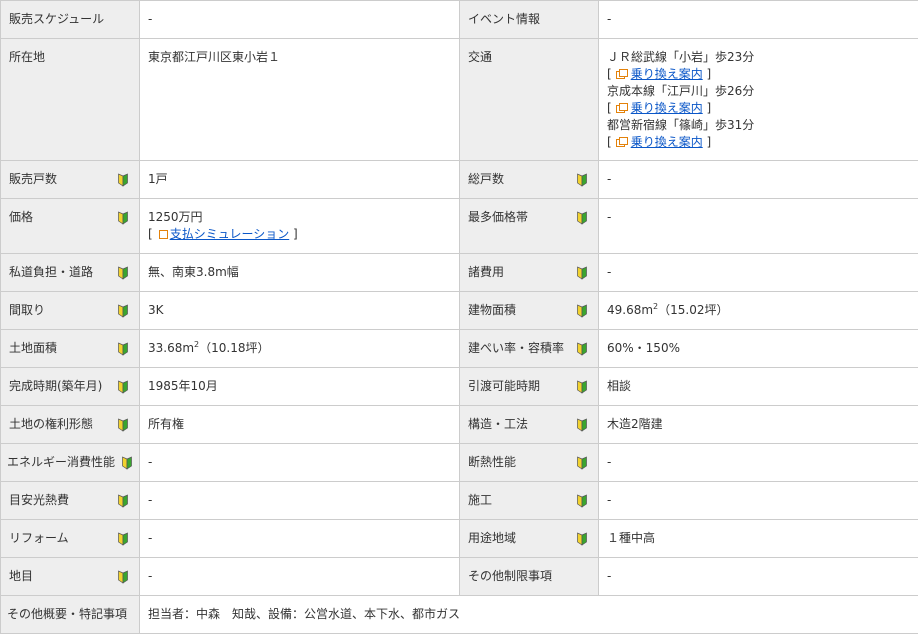  Describe the element at coordinates (70, 500) in the screenshot. I see `label-cell-utility-estimate: 目安光熱費` at that location.